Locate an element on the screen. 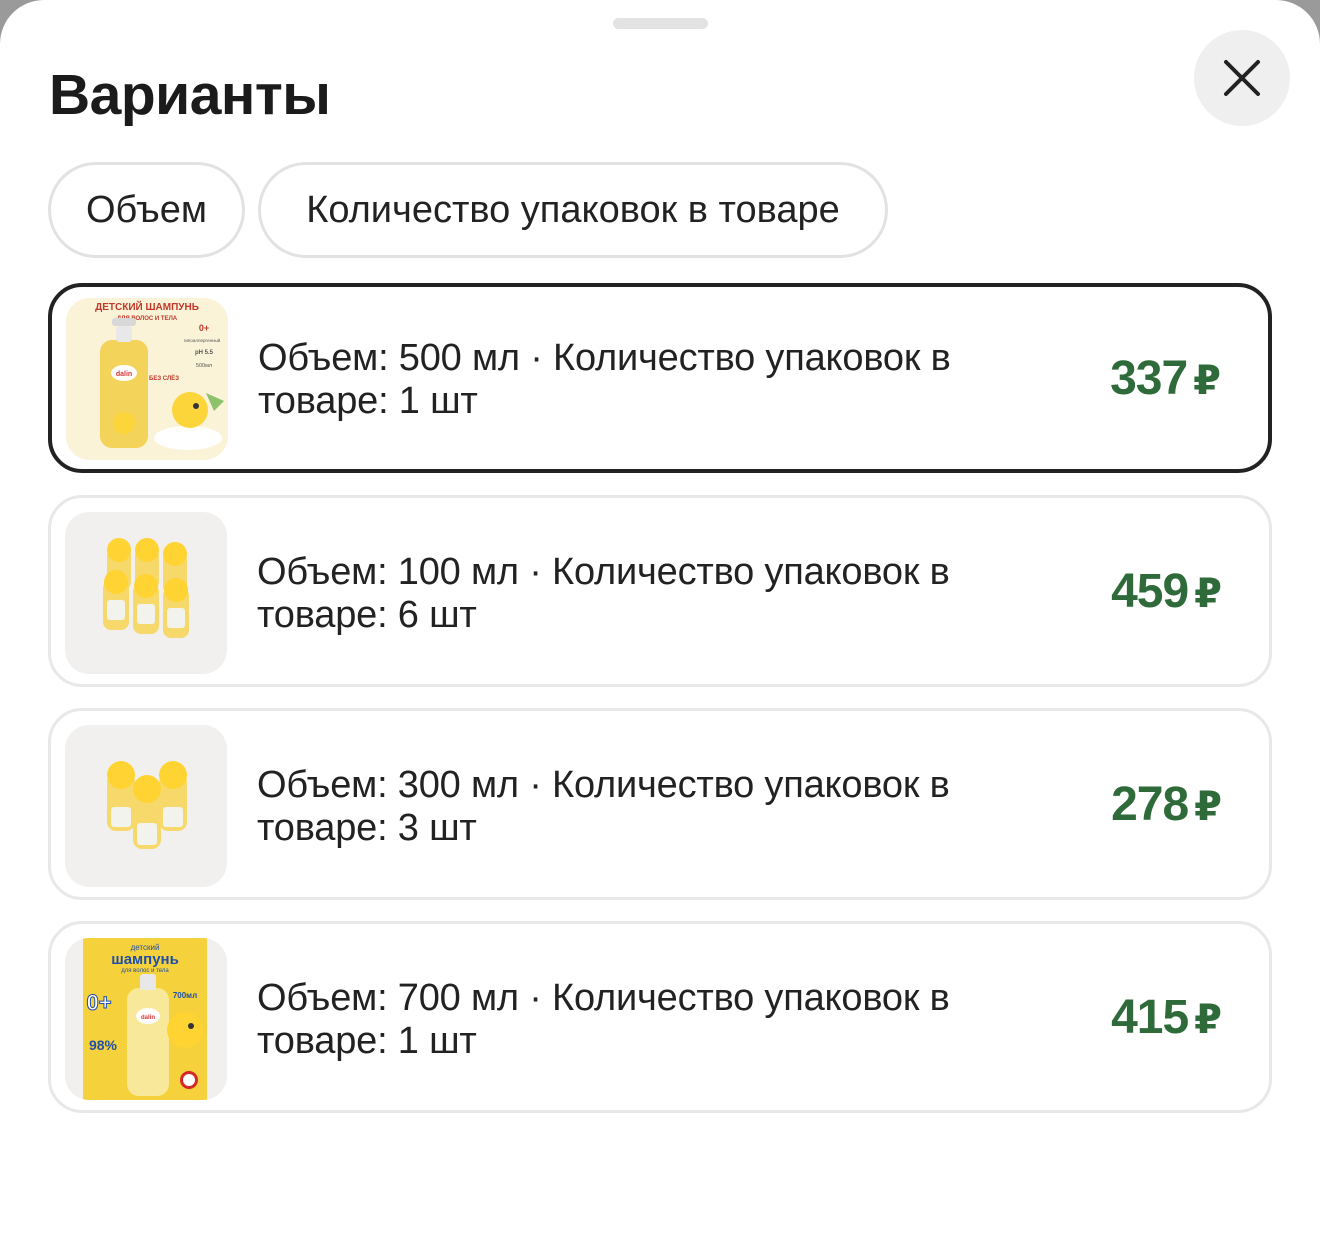 The width and height of the screenshot is (1320, 1239). svg-text: БЕЗ СЛЁЗ is located at coordinates (164, 378).